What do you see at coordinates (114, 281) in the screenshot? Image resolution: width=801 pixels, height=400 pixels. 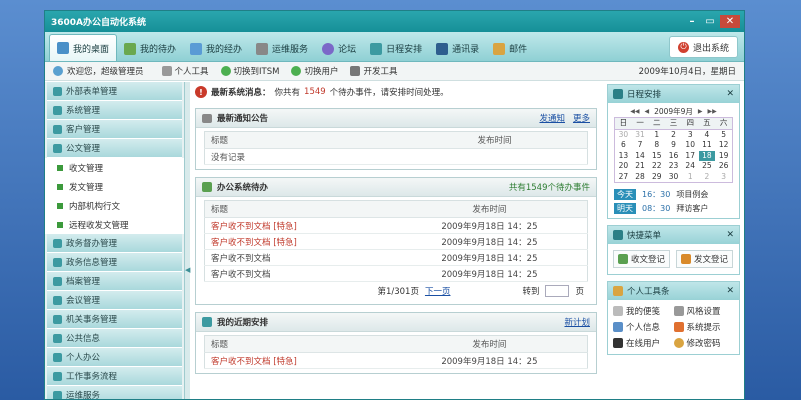 I see `sidebar-item: 档案管理` at bounding box center [114, 281].